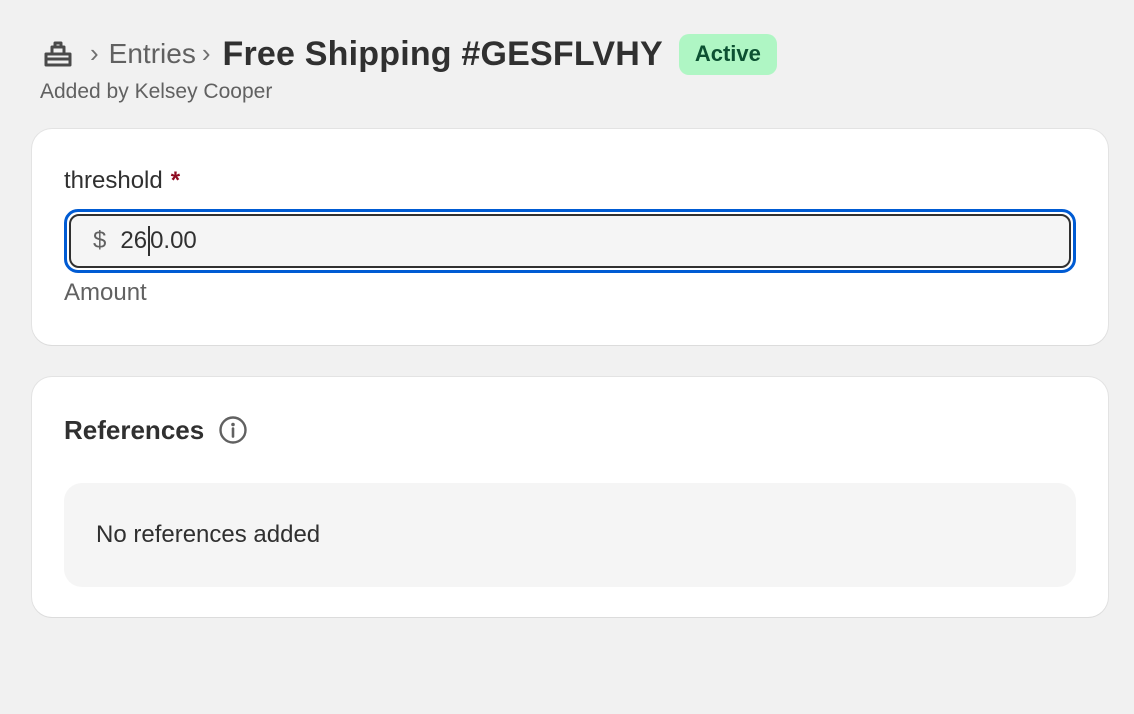 The width and height of the screenshot is (1134, 714). Describe the element at coordinates (570, 535) in the screenshot. I see `references-empty-state: No references added` at that location.